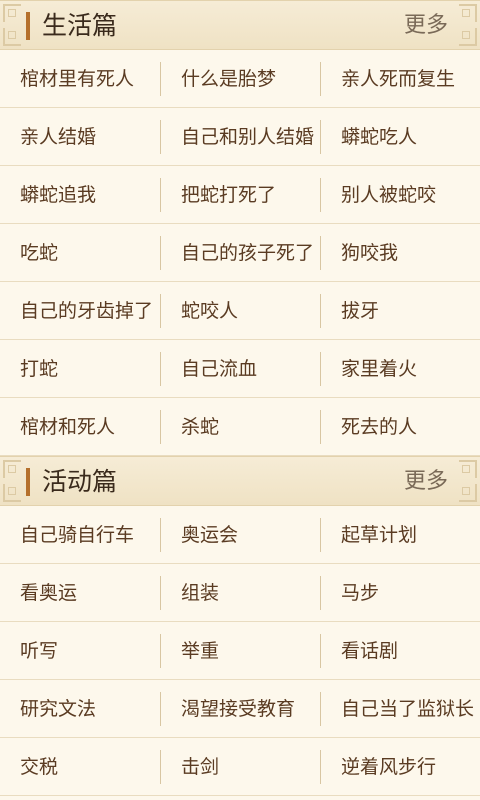 The height and width of the screenshot is (800, 480). What do you see at coordinates (80, 369) in the screenshot?
I see `topic-item: 打蛇` at bounding box center [80, 369].